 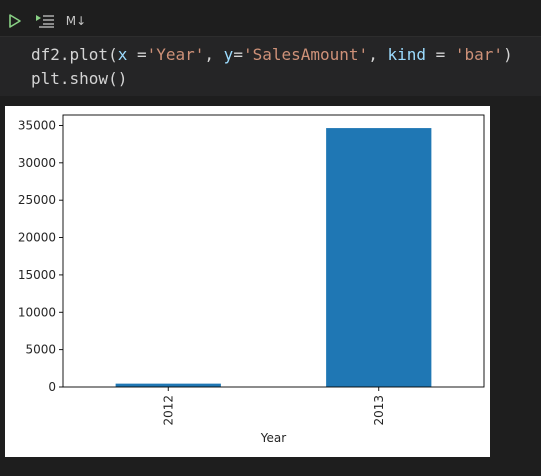 What do you see at coordinates (74, 54) in the screenshot?
I see `code-token: df2.plot(` at bounding box center [74, 54].